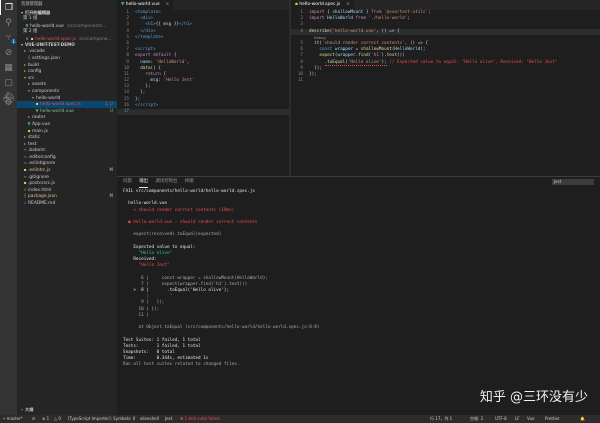 This screenshot has height=423, width=600. I want to click on search-icon: ⚲, so click(8, 22).